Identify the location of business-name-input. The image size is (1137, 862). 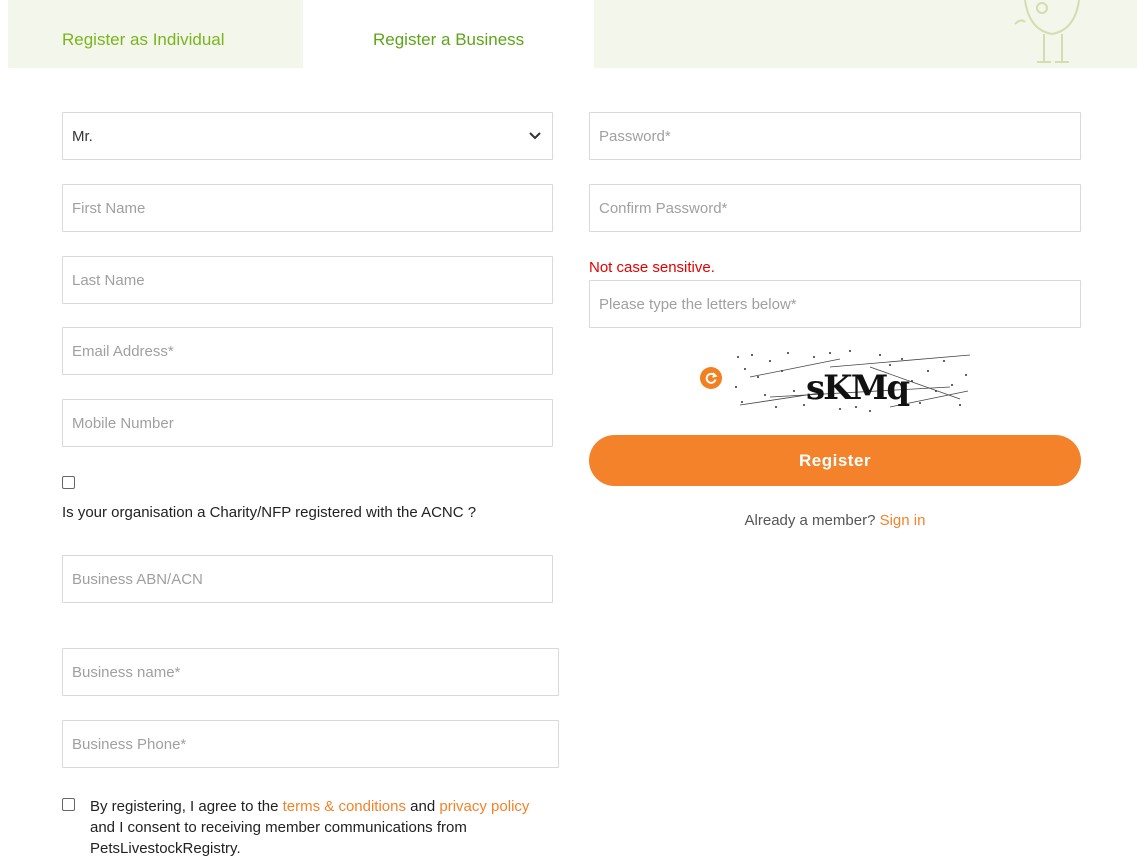
(310, 672).